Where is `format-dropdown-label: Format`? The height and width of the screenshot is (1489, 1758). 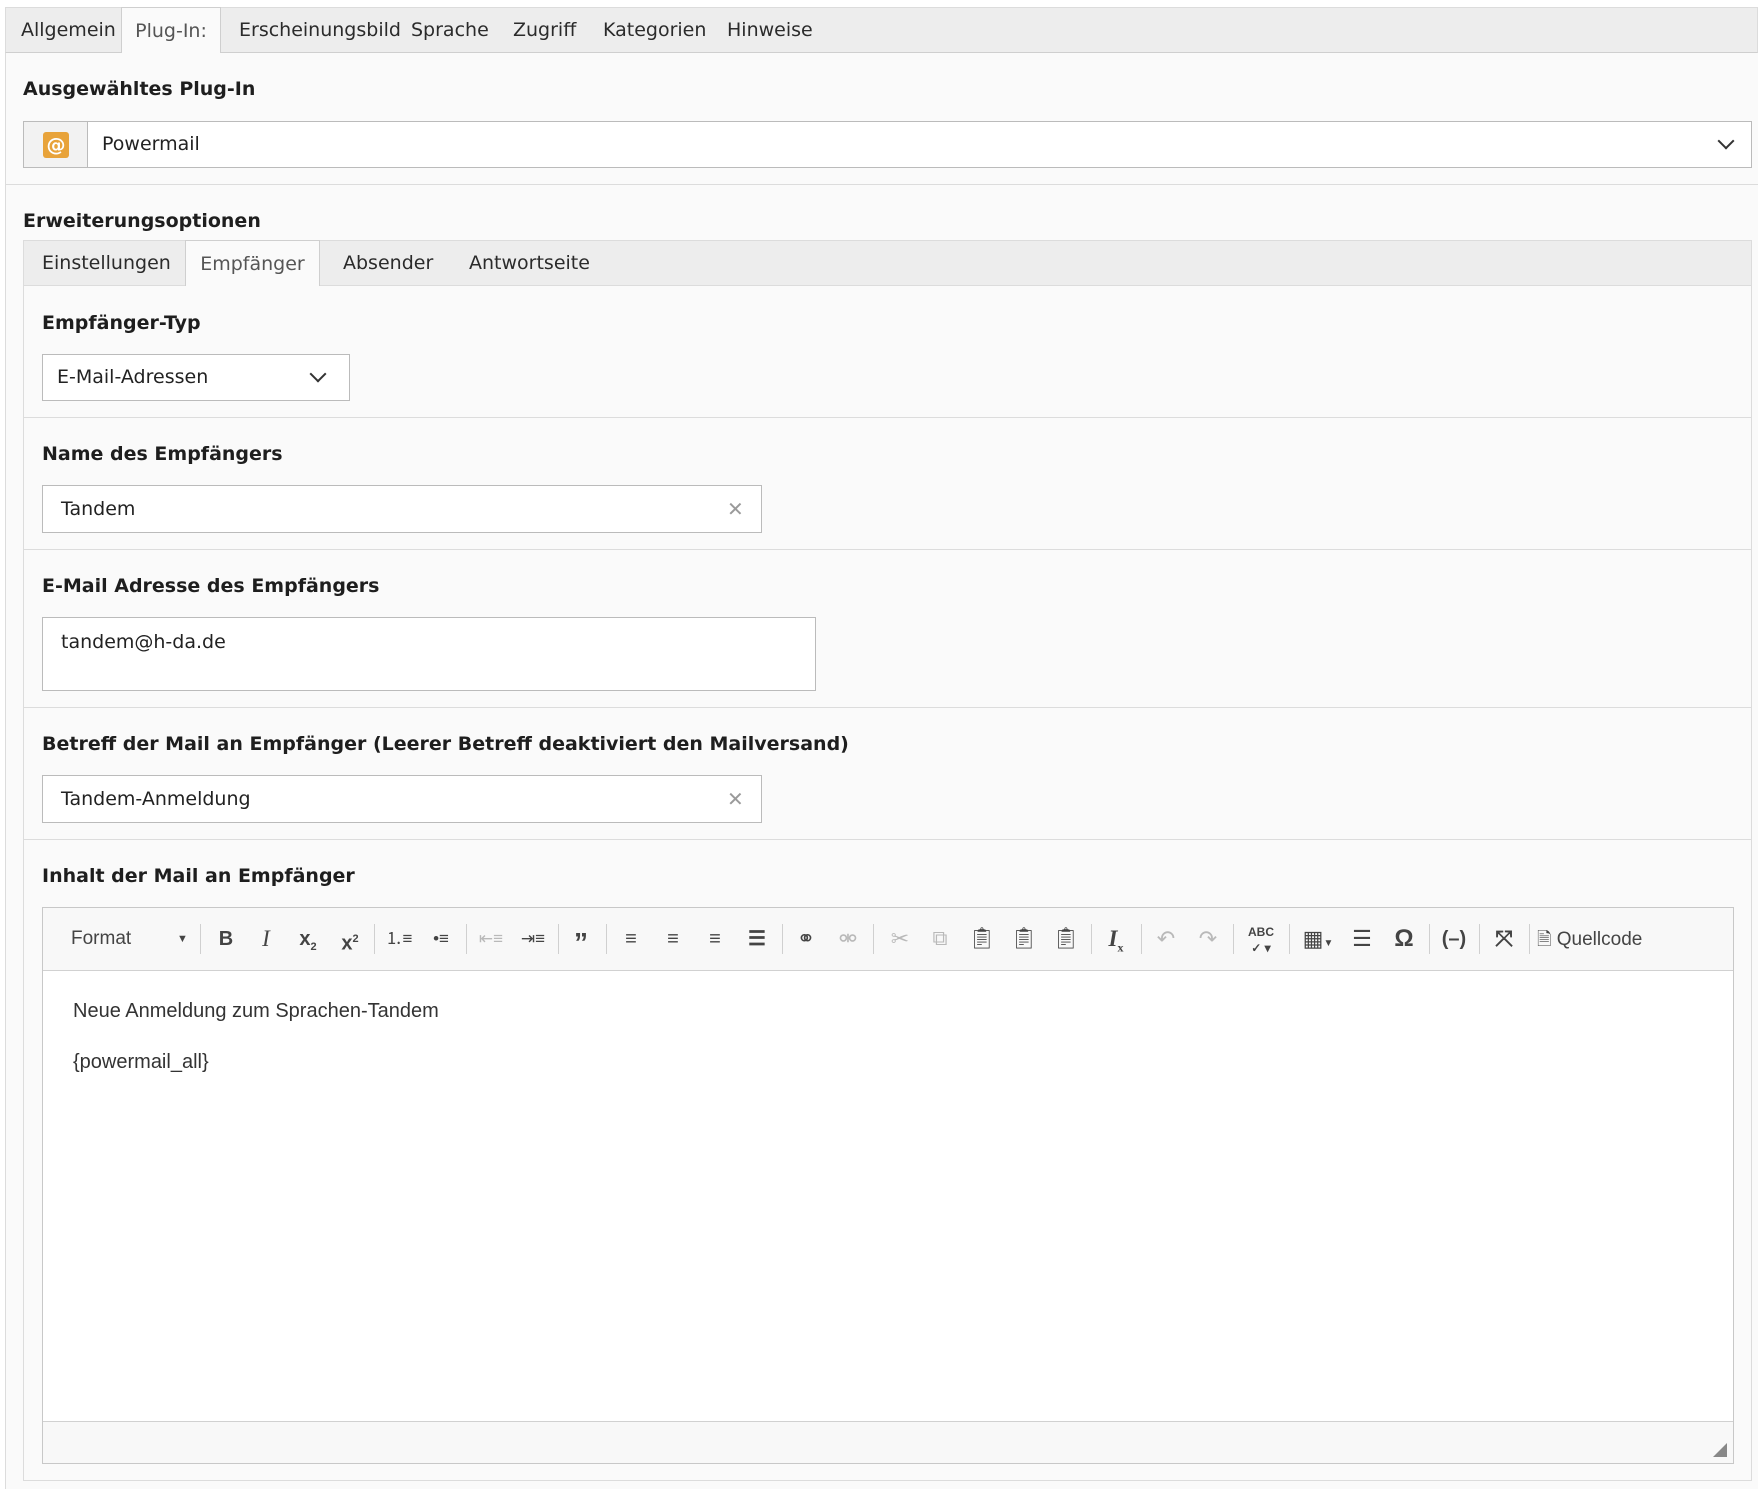 format-dropdown-label: Format is located at coordinates (101, 938).